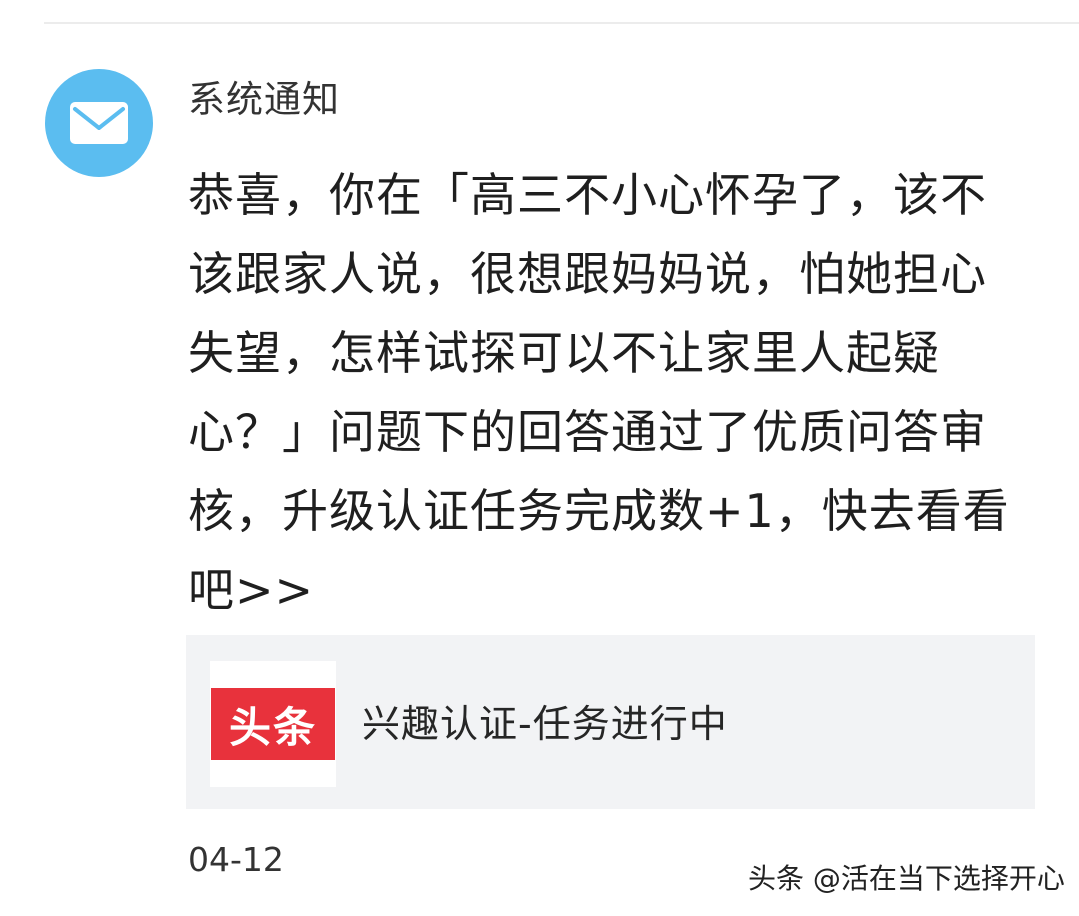 Image resolution: width=1079 pixels, height=916 pixels. What do you see at coordinates (561, 23) in the screenshot?
I see `top-divider` at bounding box center [561, 23].